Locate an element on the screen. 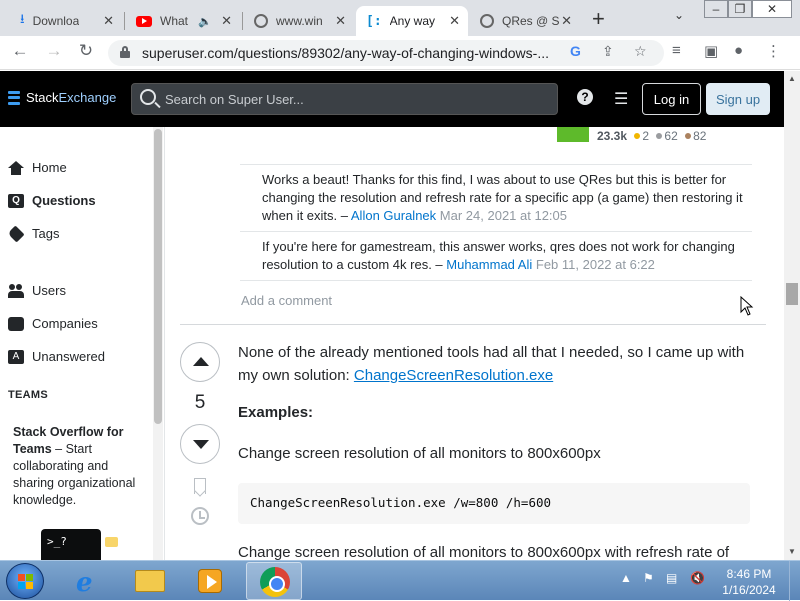  sidebar-item-questions: Q Questions is located at coordinates (52, 200).